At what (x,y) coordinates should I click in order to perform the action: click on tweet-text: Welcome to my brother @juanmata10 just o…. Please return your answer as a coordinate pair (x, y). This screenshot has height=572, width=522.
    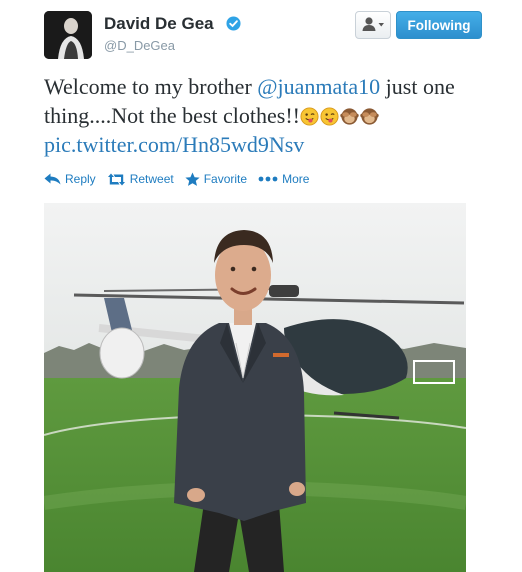
    Looking at the image, I should click on (281, 115).